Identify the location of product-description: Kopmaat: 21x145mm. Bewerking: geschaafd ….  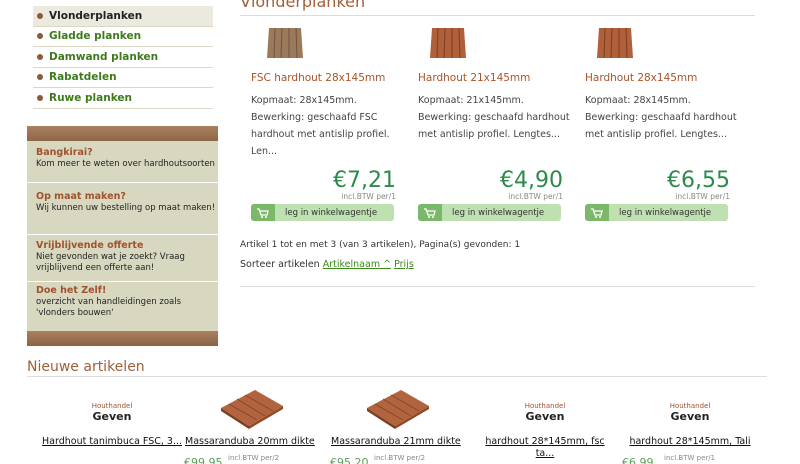
(494, 117).